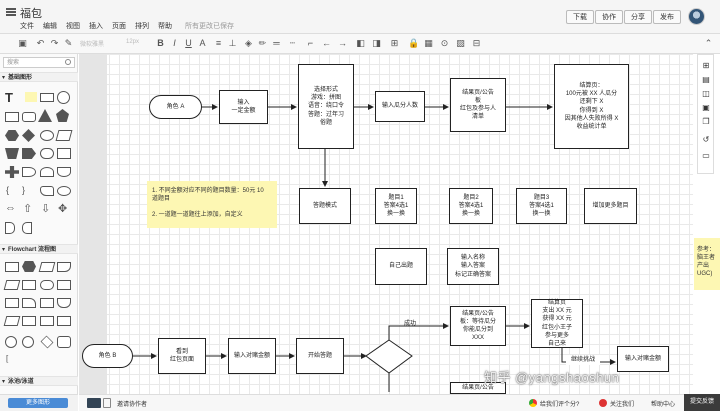  Describe the element at coordinates (706, 140) in the screenshot. I see `history-icon: ↺` at that location.